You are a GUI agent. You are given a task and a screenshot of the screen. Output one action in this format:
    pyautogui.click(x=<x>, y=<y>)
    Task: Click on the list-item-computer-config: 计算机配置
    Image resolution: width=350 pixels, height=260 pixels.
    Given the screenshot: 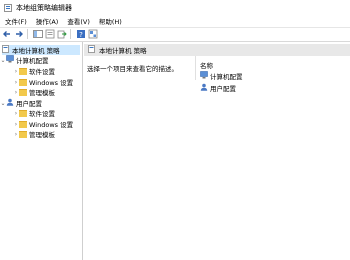 What is the action you would take?
    pyautogui.click(x=221, y=76)
    